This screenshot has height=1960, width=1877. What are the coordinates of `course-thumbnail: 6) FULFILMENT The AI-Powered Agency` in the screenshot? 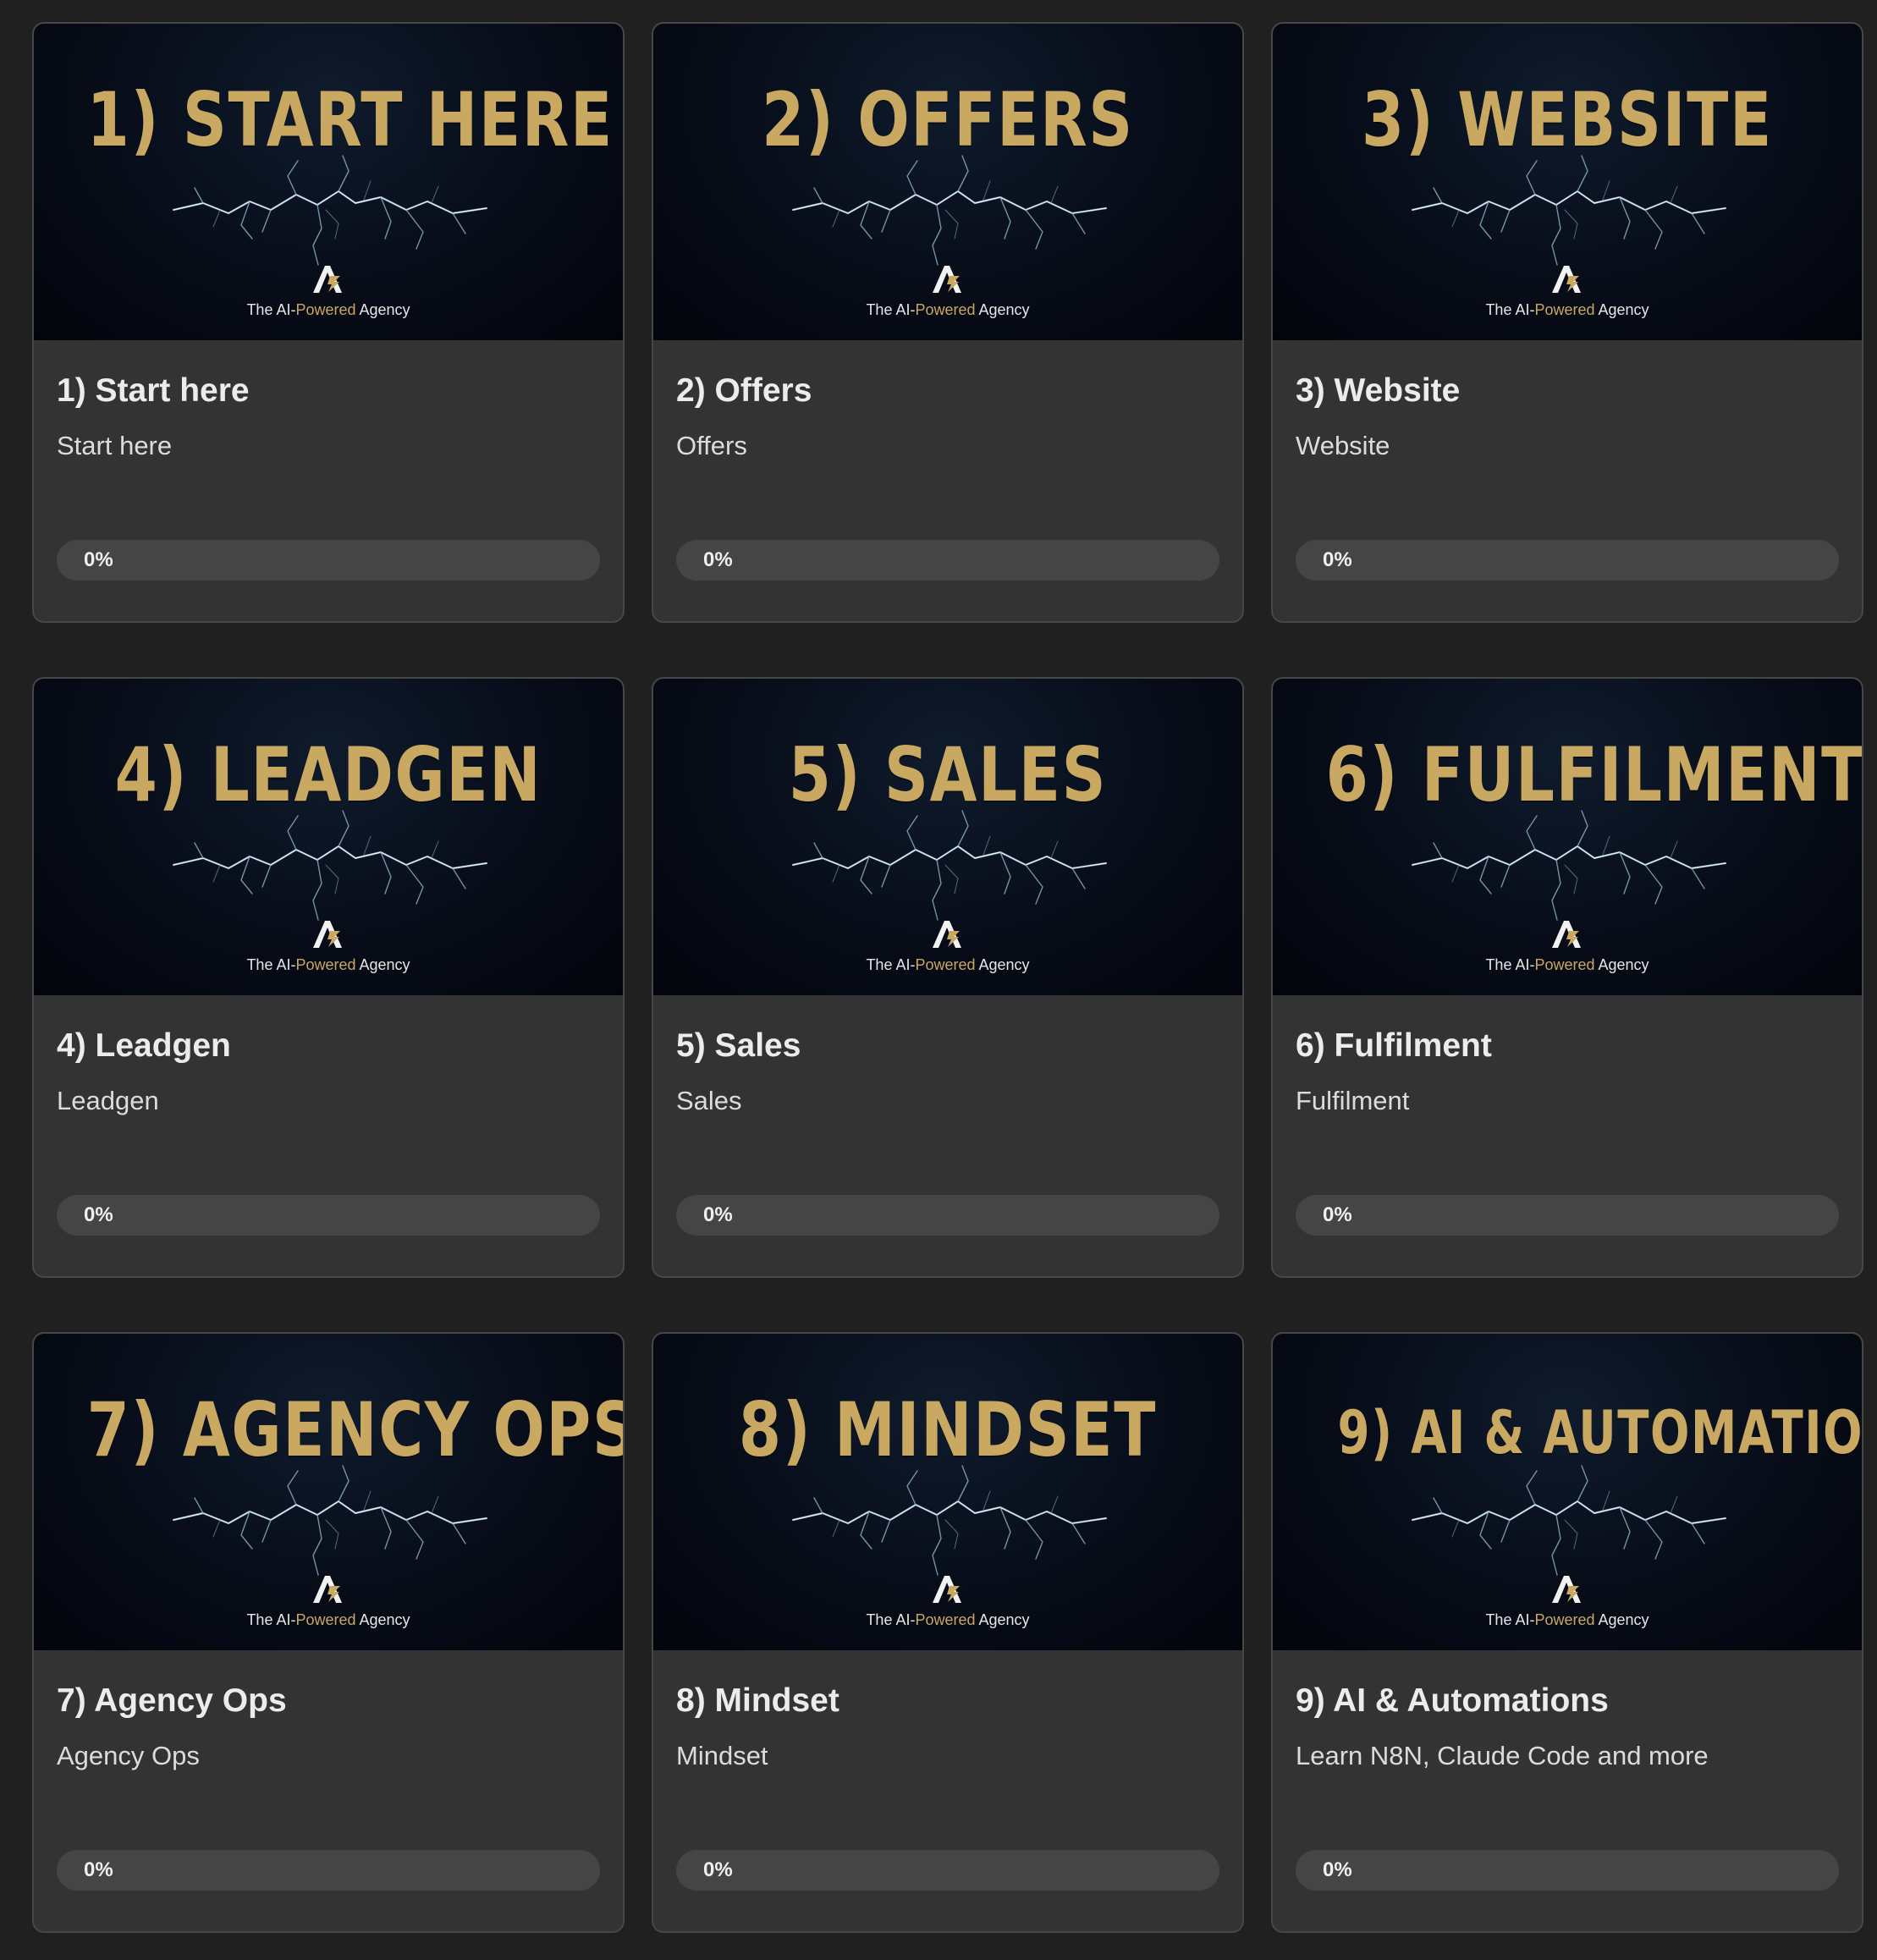 It's located at (1567, 837).